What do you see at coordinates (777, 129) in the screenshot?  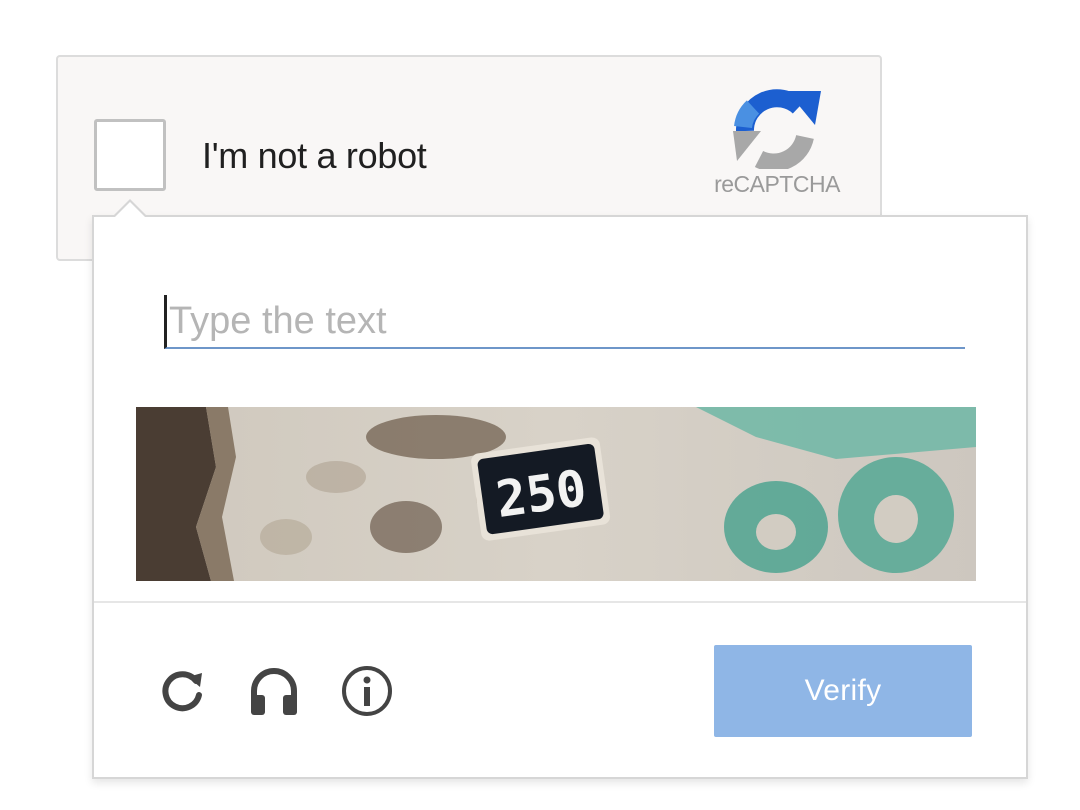 I see `recaptcha-logo-icon` at bounding box center [777, 129].